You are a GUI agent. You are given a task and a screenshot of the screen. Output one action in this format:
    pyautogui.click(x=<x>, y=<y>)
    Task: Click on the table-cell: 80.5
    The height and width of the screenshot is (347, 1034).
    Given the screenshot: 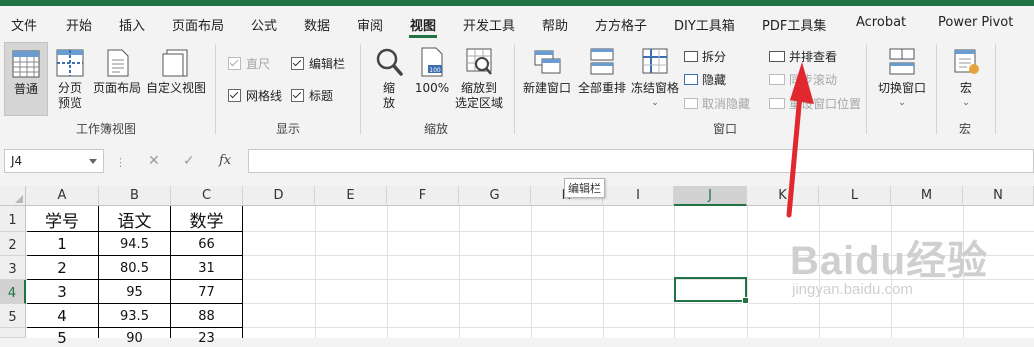 What is the action you would take?
    pyautogui.click(x=134, y=268)
    